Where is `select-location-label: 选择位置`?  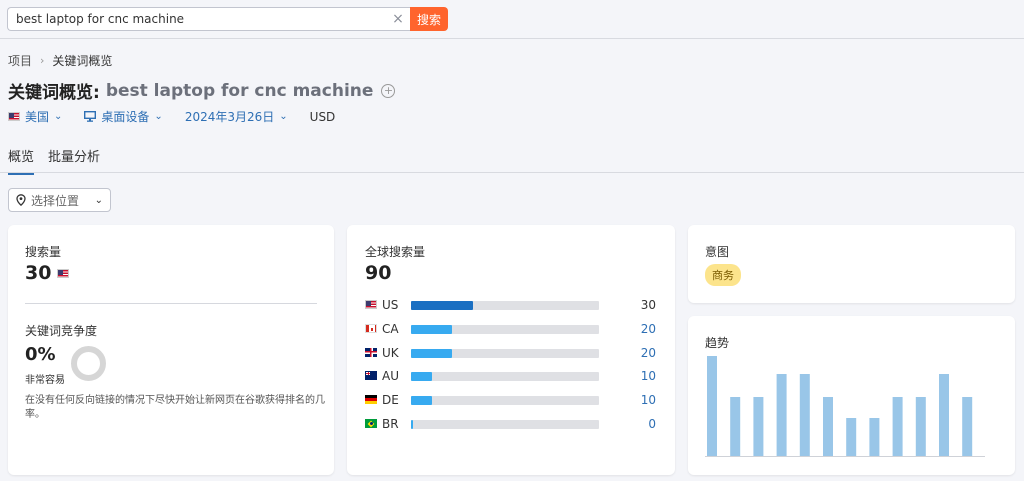 select-location-label: 选择位置 is located at coordinates (55, 200).